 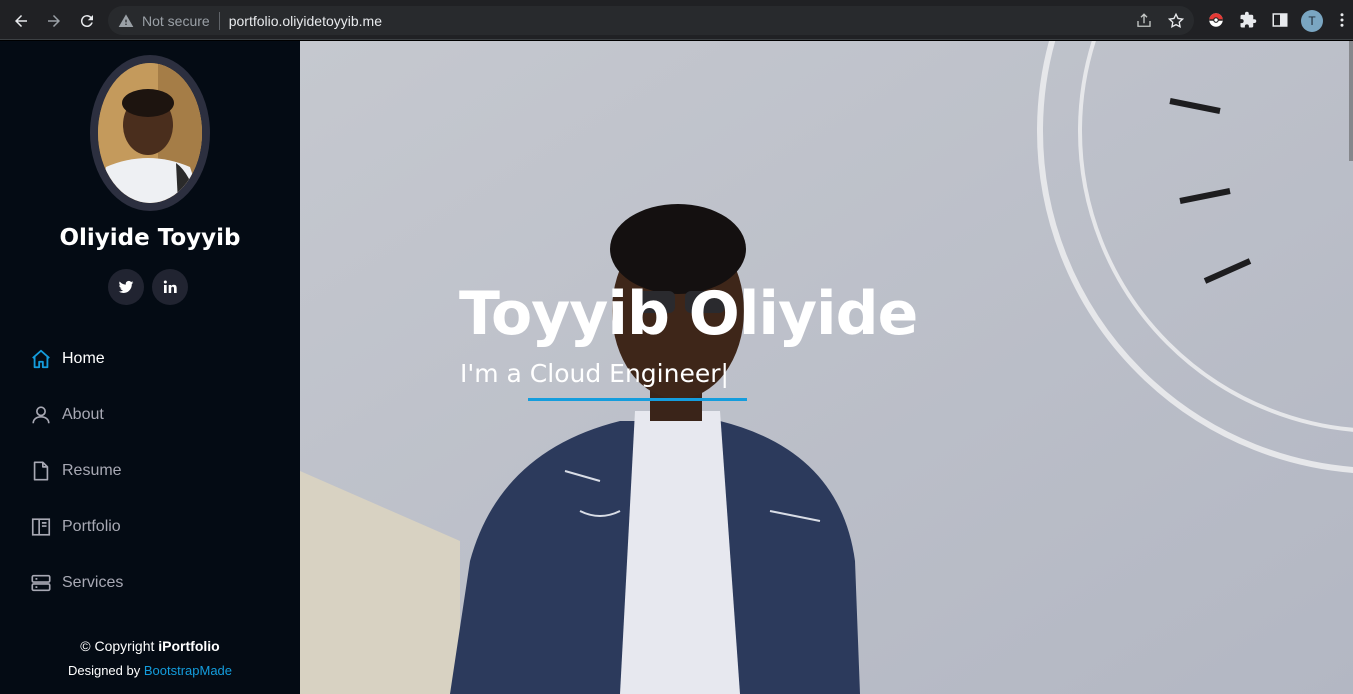 What do you see at coordinates (219, 20) in the screenshot?
I see `address-separator` at bounding box center [219, 20].